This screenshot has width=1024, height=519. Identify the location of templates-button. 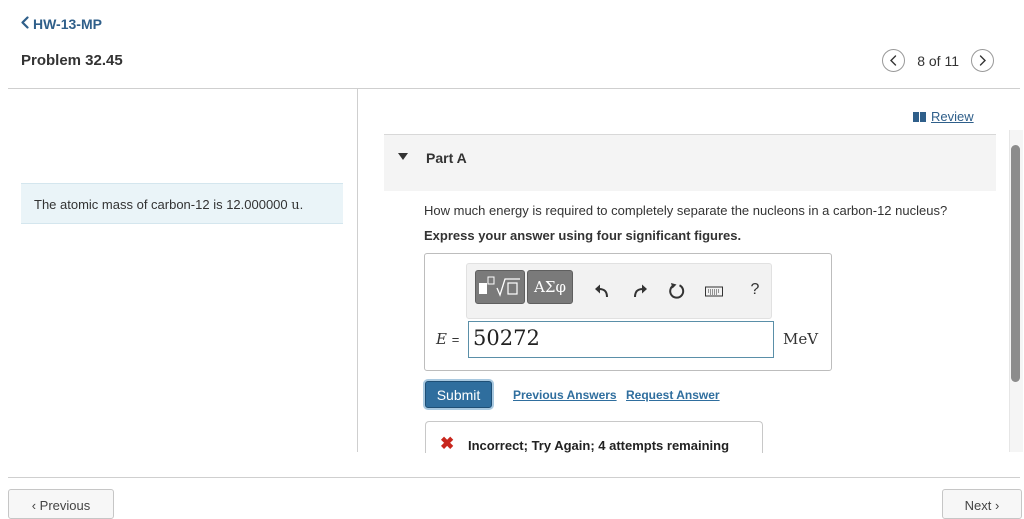
(500, 287).